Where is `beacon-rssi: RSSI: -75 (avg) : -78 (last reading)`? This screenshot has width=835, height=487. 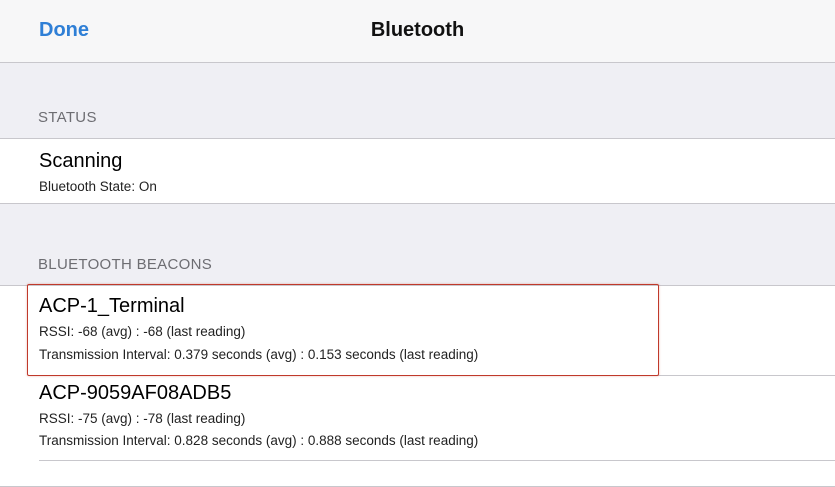 beacon-rssi: RSSI: -75 (avg) : -78 (last reading) is located at coordinates (142, 418).